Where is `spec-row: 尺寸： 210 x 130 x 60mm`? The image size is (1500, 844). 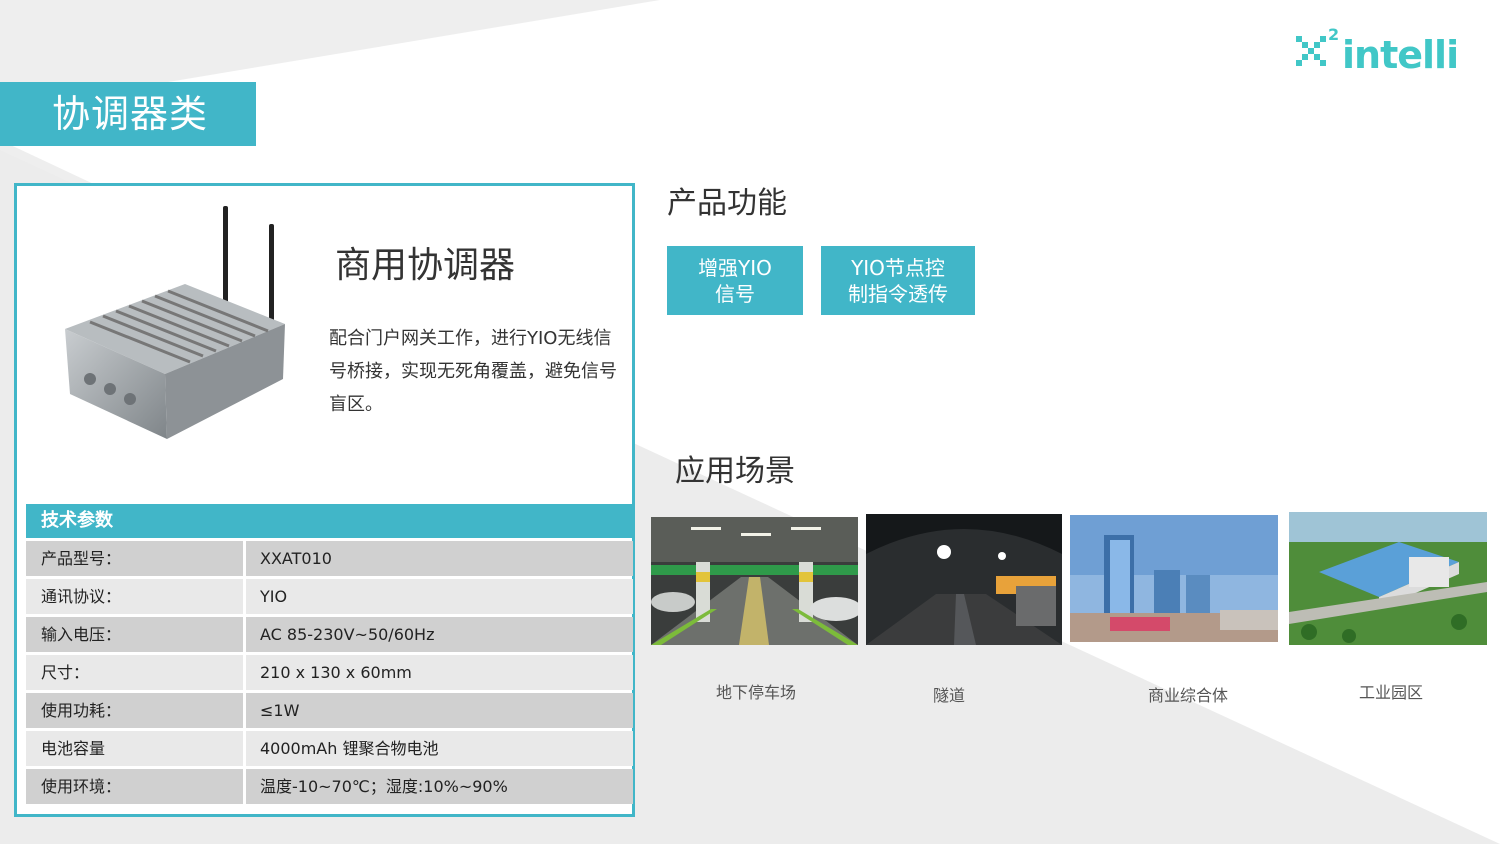
spec-row: 尺寸： 210 x 130 x 60mm is located at coordinates (329, 672).